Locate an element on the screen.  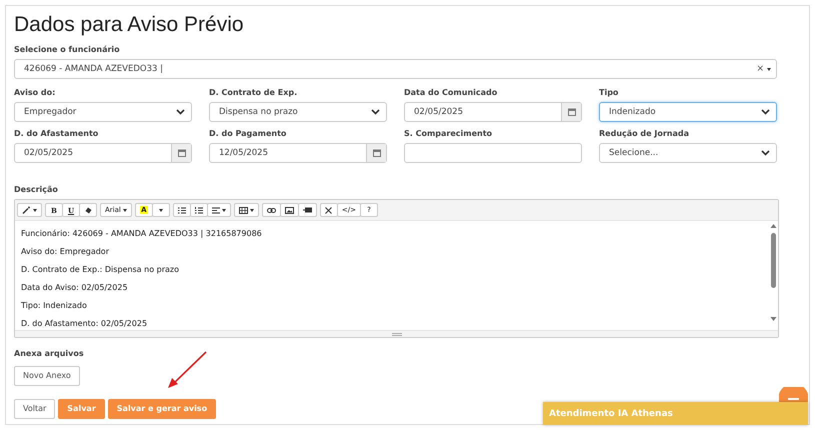
table-icon is located at coordinates (243, 210).